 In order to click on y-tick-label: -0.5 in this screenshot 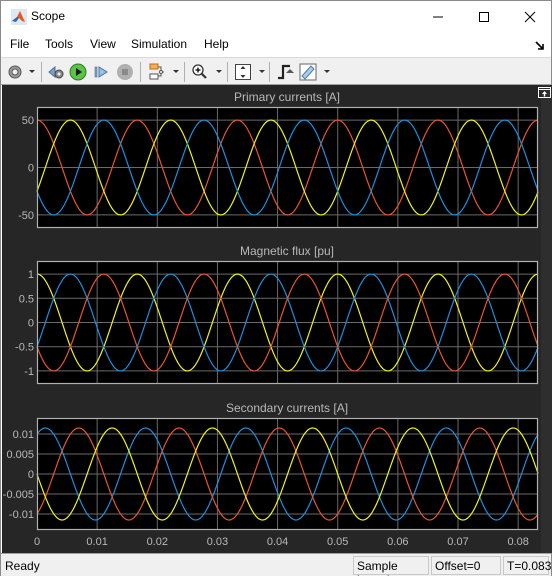, I will do `click(24, 348)`.